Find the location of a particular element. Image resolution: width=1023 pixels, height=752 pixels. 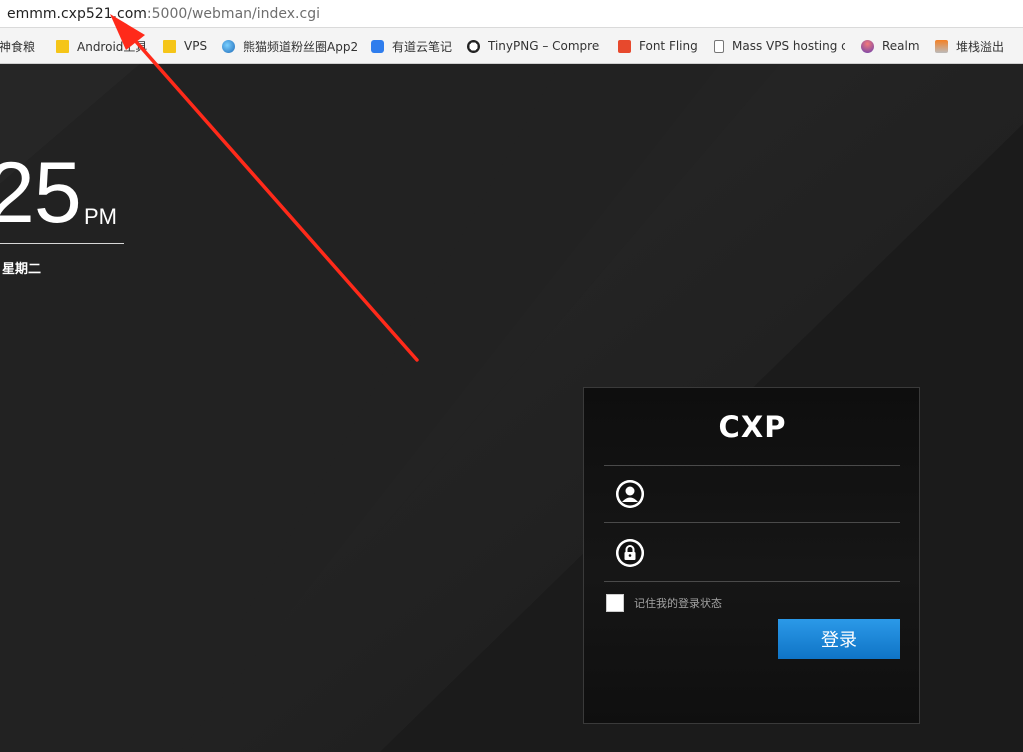

login-panel: CXP 记住我的登录状态 登录 is located at coordinates (751, 555).